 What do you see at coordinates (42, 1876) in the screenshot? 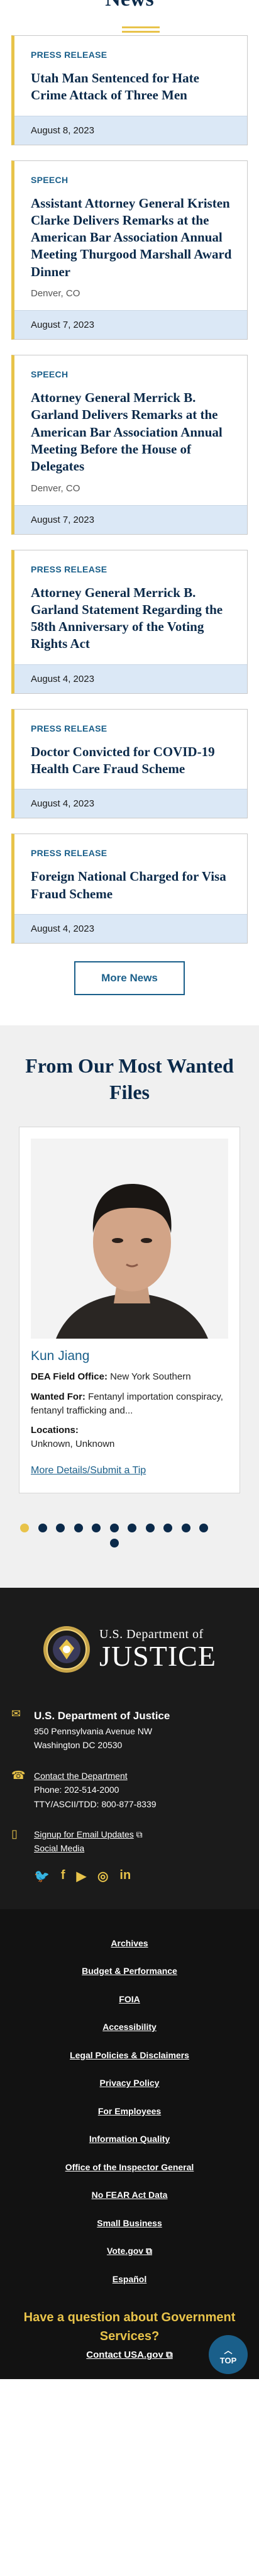
I see `twitter-icon: 🐦` at bounding box center [42, 1876].